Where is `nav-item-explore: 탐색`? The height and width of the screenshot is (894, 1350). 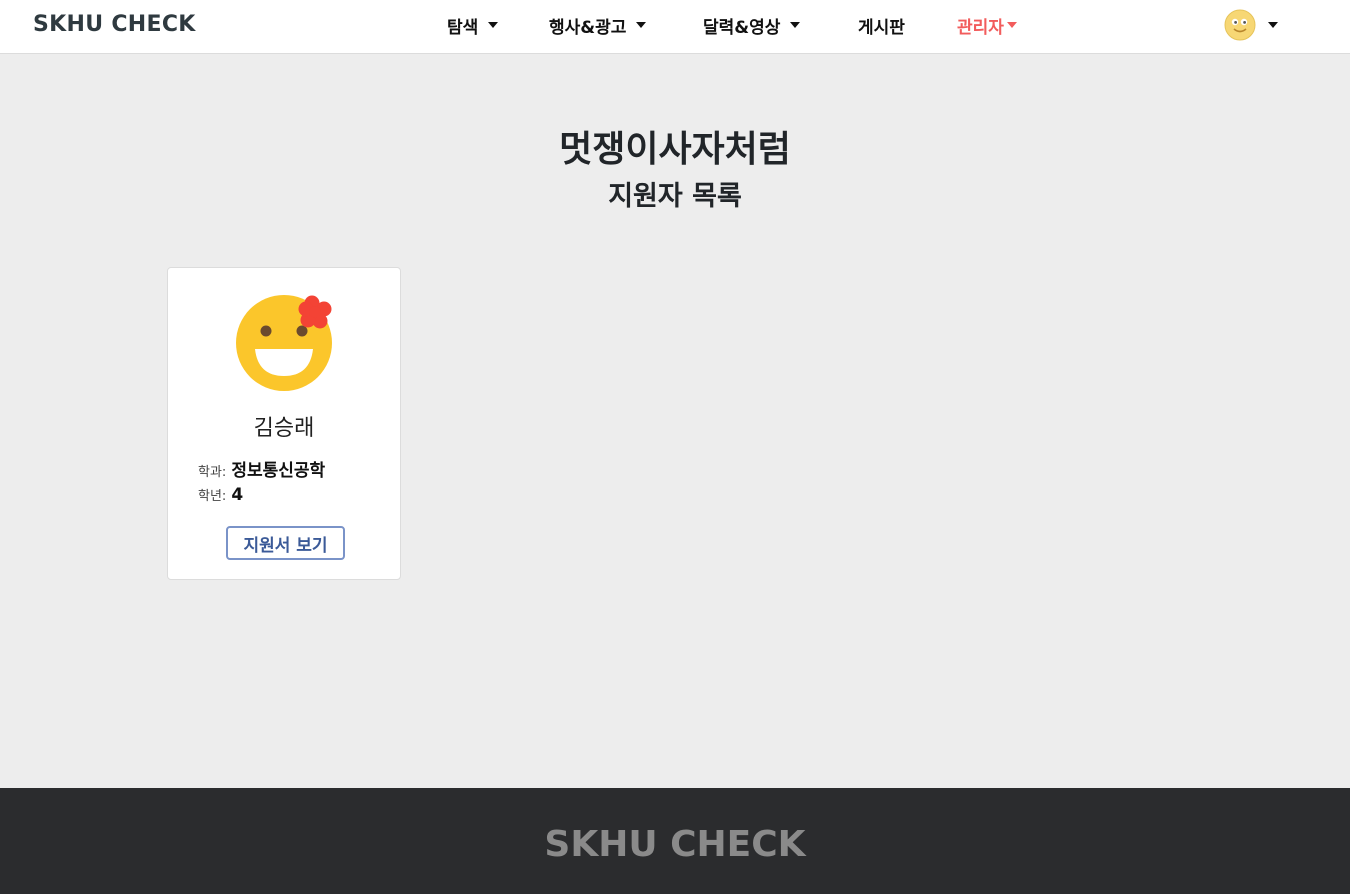
nav-item-explore: 탐색 is located at coordinates (473, 25).